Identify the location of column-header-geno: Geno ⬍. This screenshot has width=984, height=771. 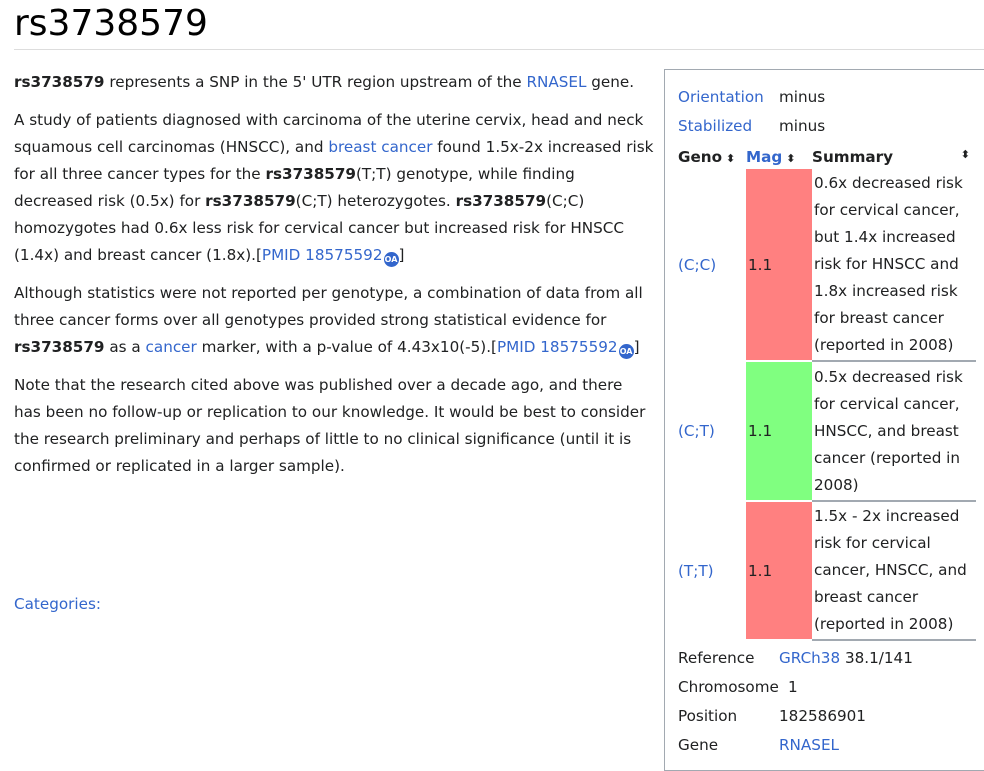
(712, 155).